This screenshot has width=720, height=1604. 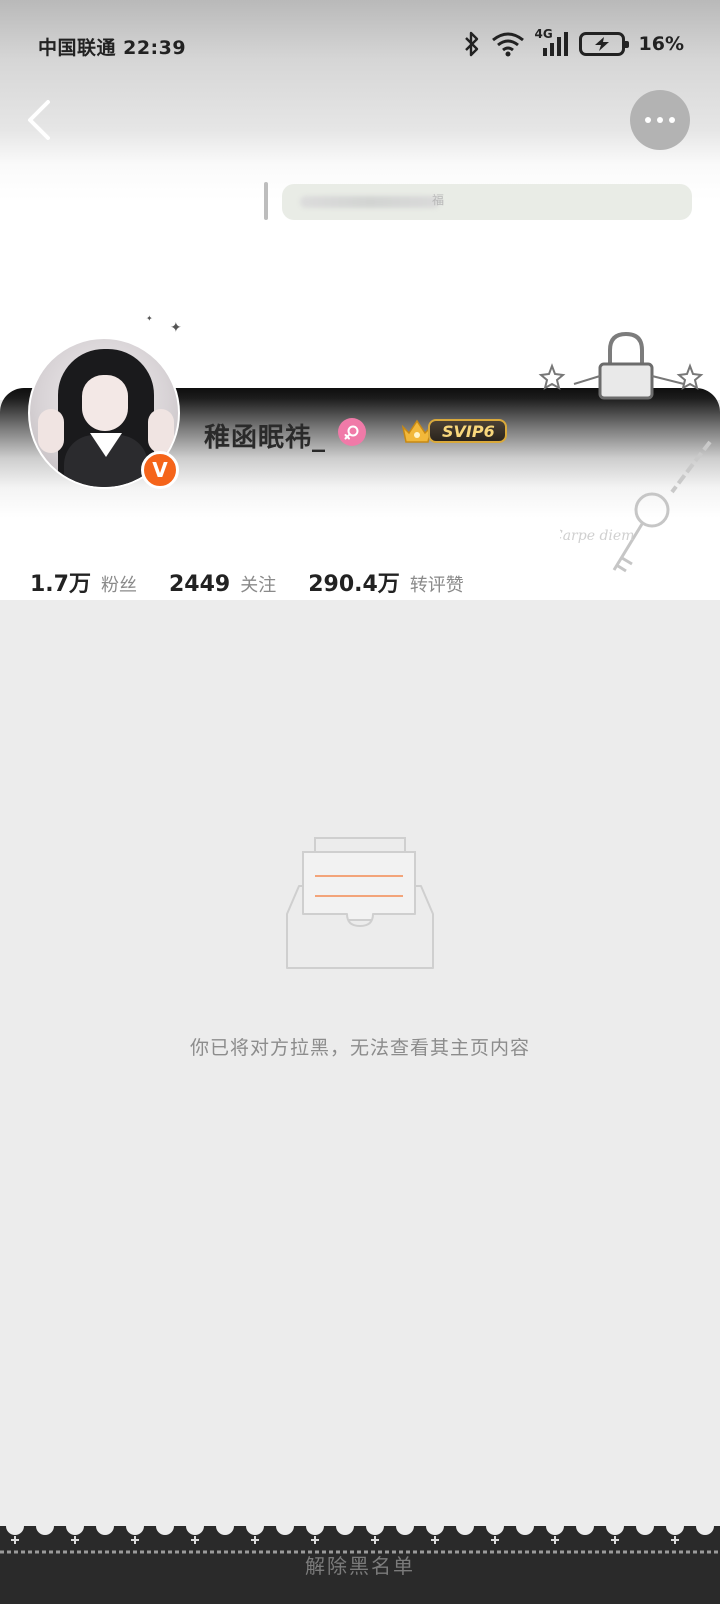 I want to click on stat-label: 粉丝, so click(x=118, y=585).